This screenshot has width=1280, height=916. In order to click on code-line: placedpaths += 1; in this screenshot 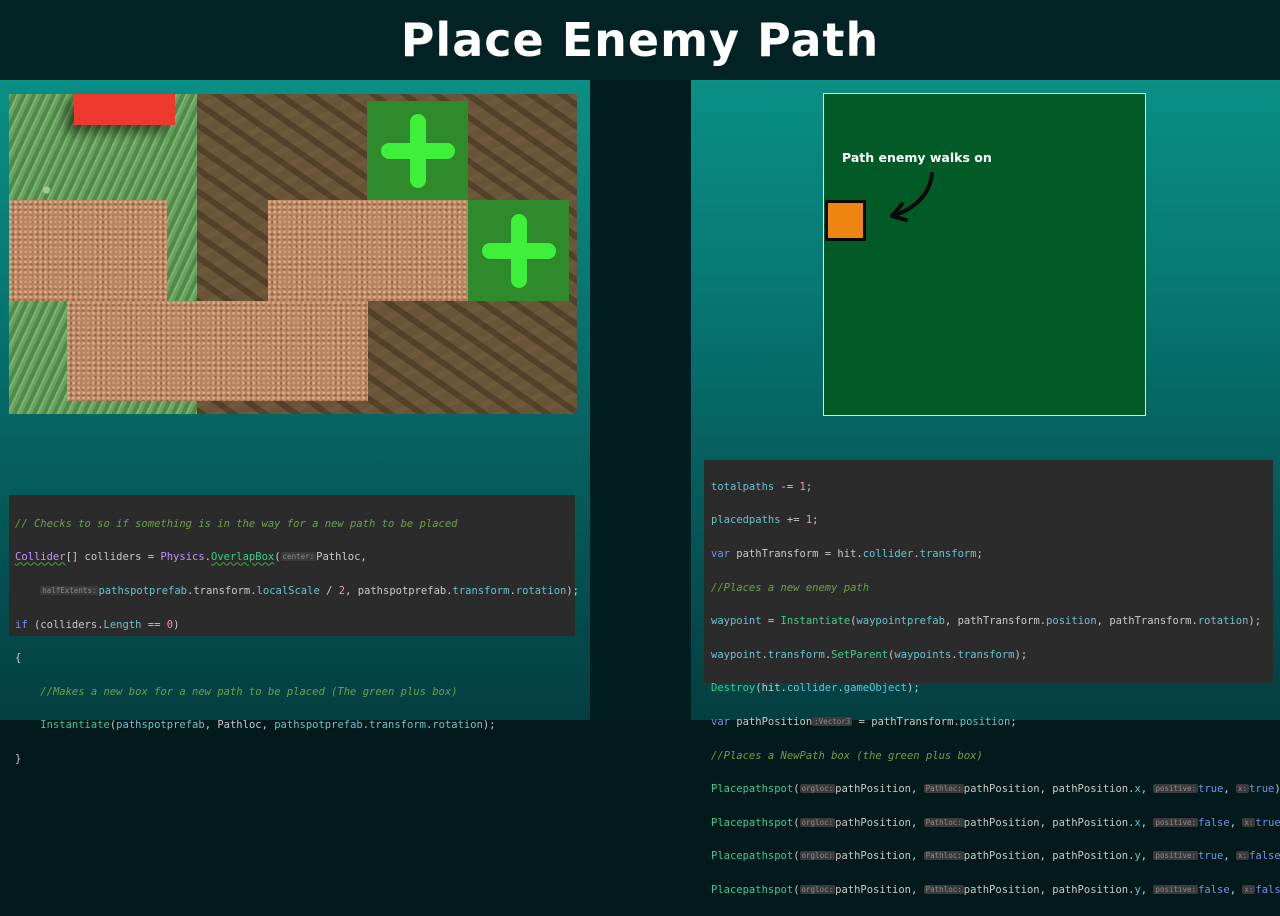, I will do `click(765, 520)`.